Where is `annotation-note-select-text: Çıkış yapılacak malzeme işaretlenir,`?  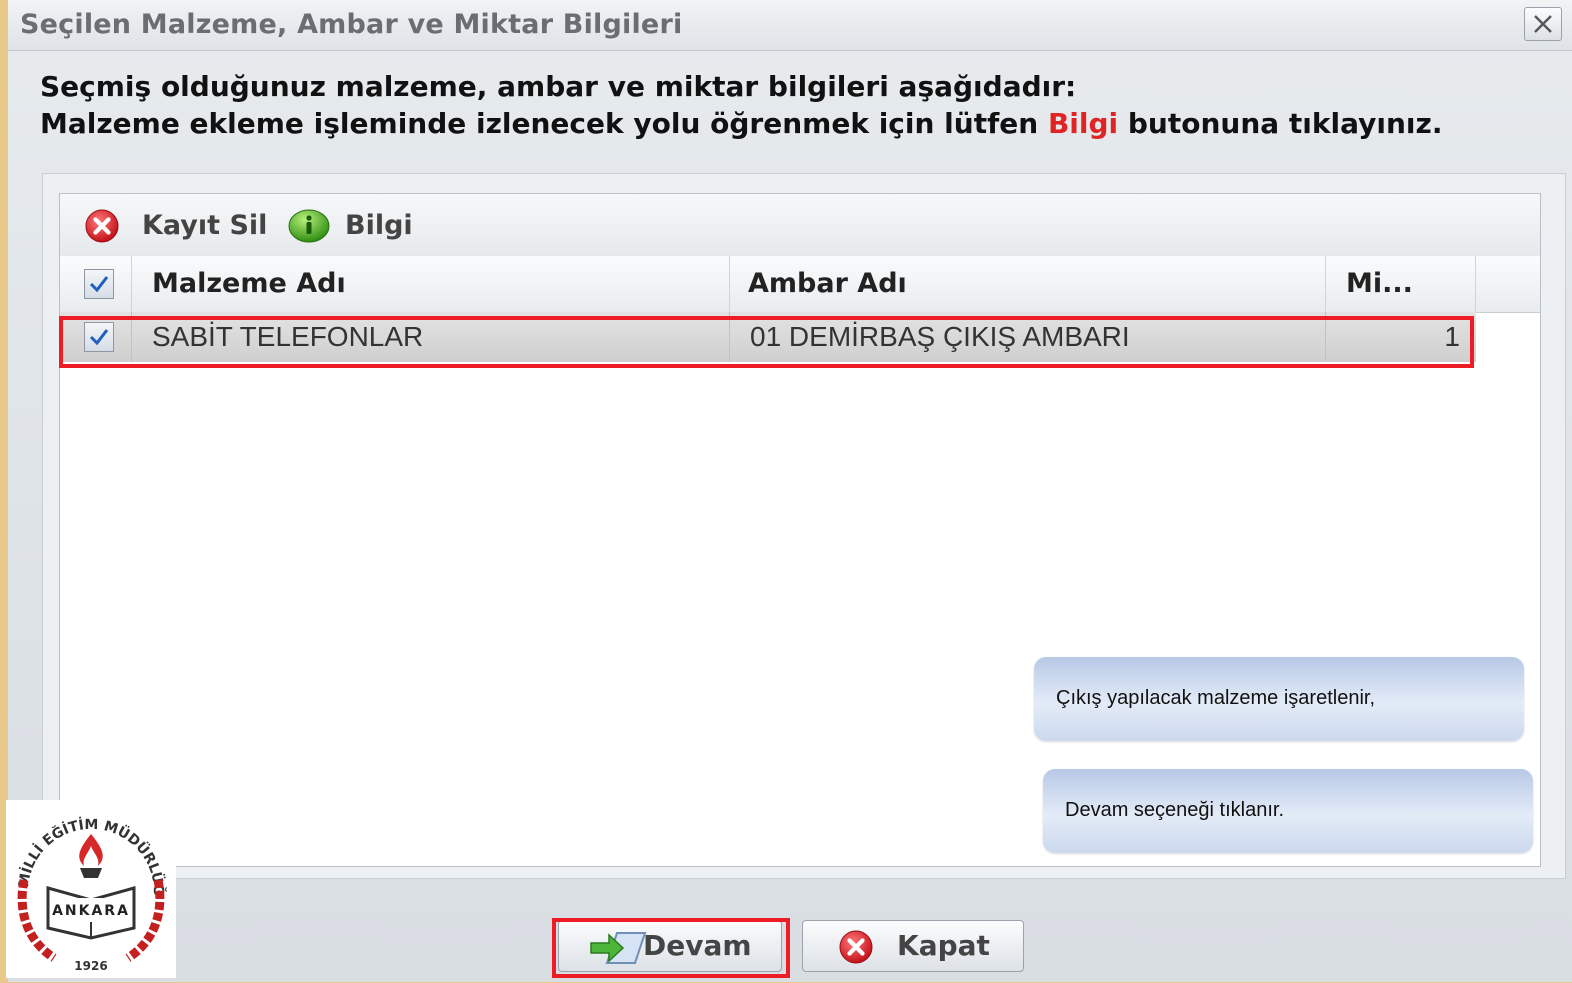
annotation-note-select-text: Çıkış yapılacak malzeme işaretlenir, is located at coordinates (1216, 698).